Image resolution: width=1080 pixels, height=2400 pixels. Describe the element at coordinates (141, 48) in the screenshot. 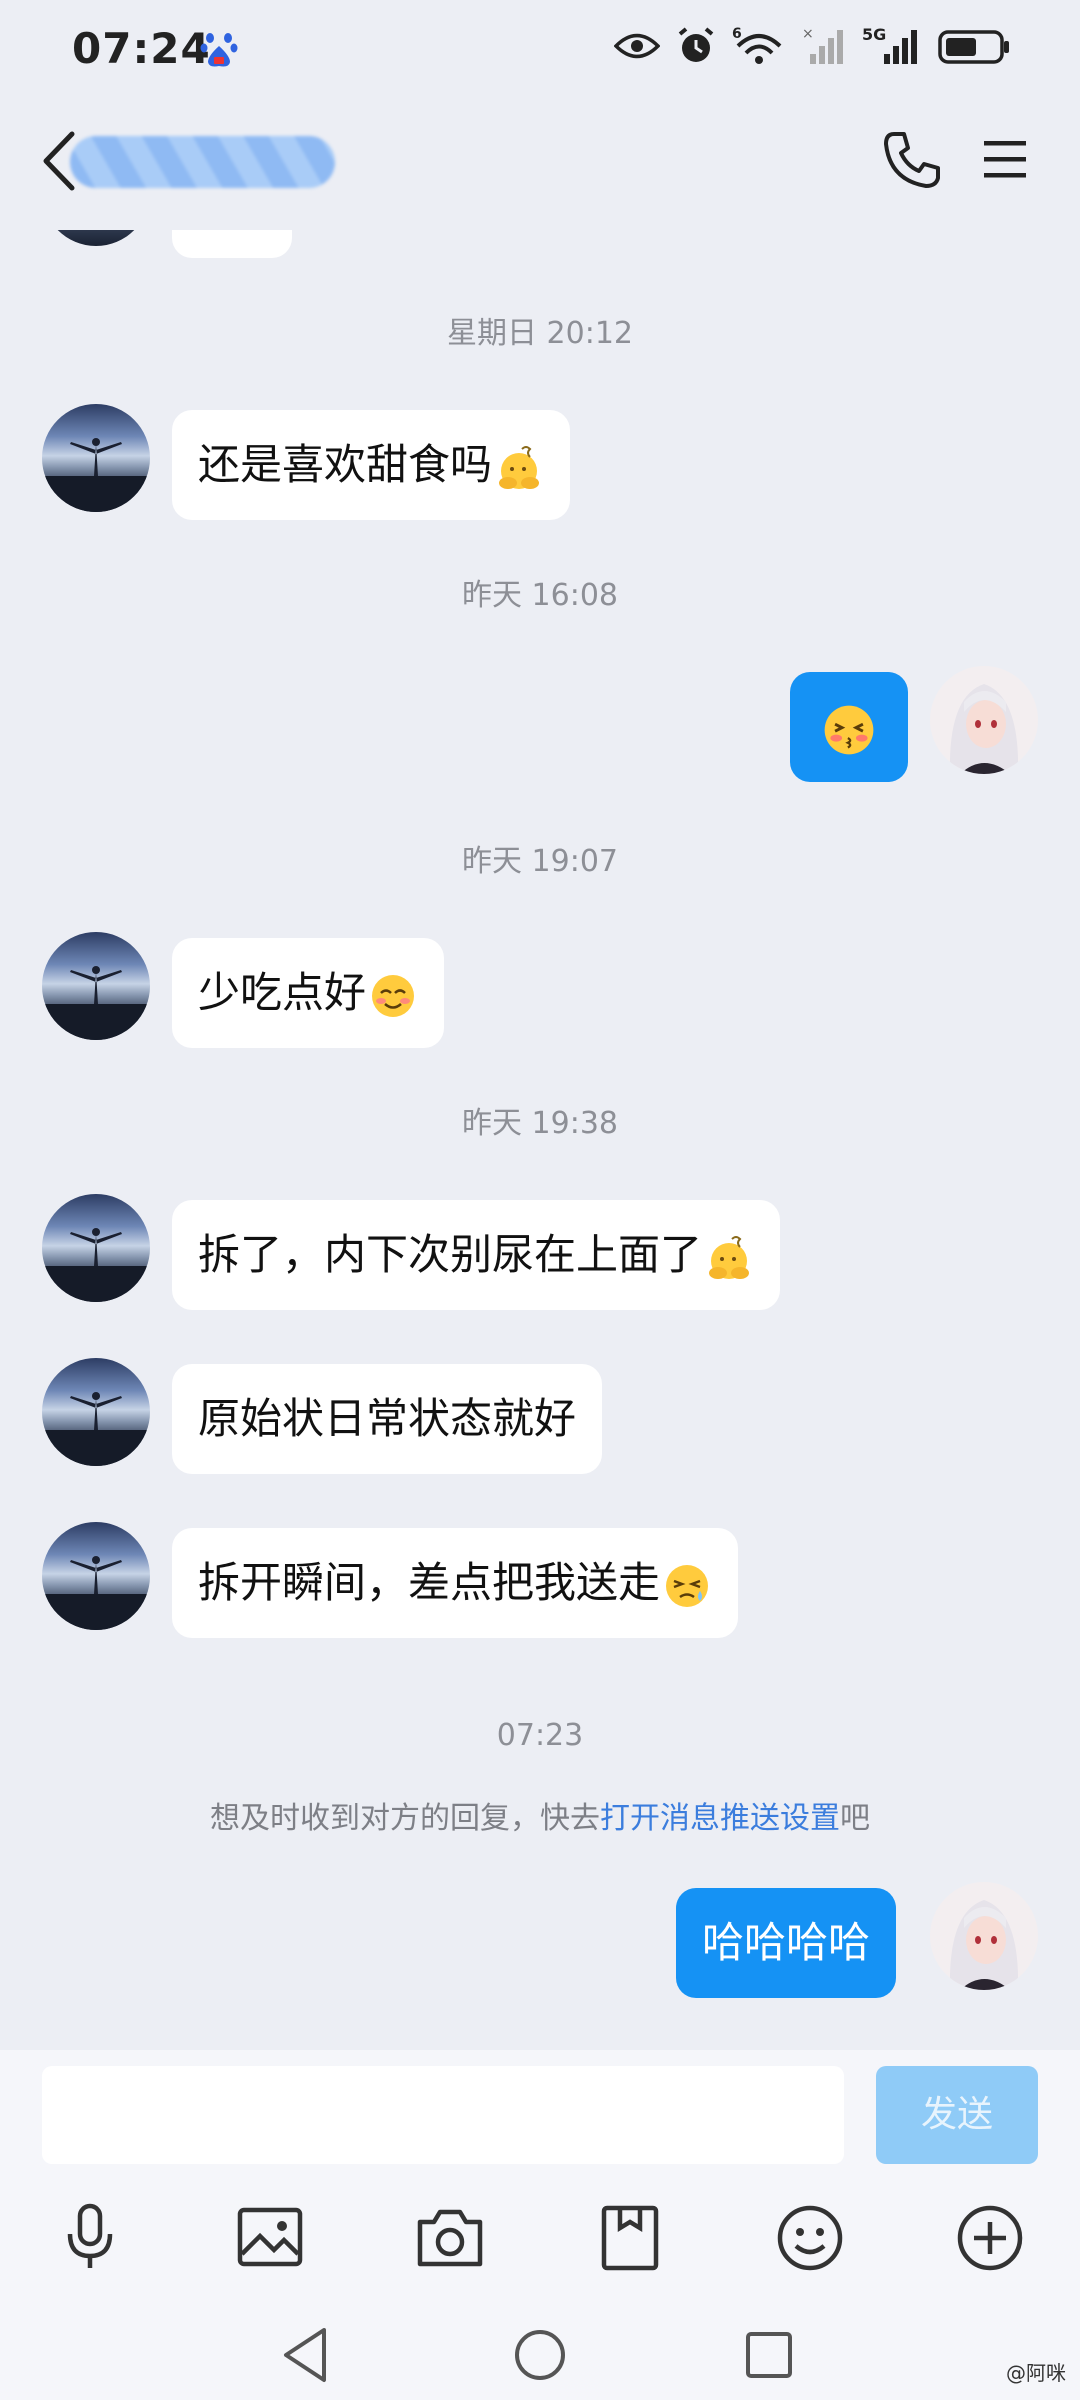

I see `status-time: 07:24` at that location.